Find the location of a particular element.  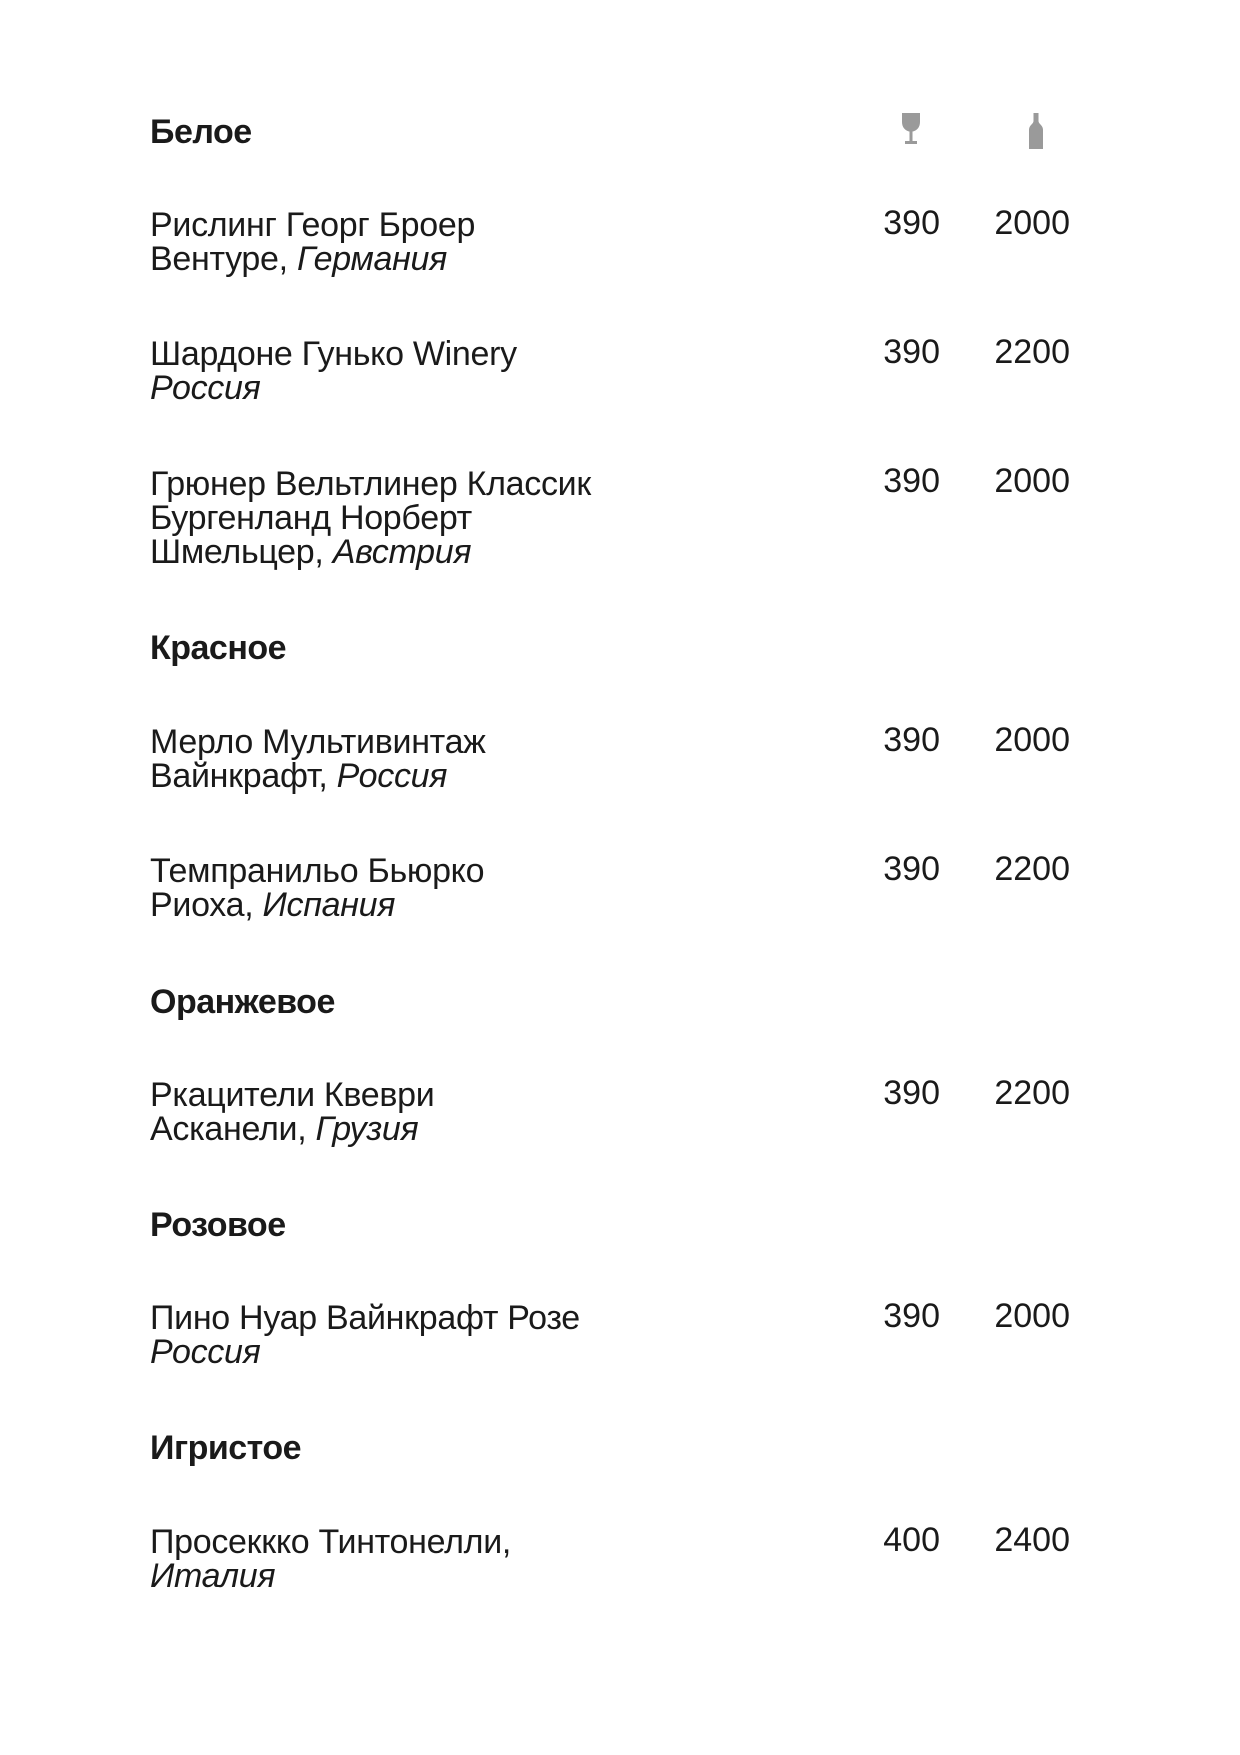

item-country: Испания is located at coordinates (329, 905).